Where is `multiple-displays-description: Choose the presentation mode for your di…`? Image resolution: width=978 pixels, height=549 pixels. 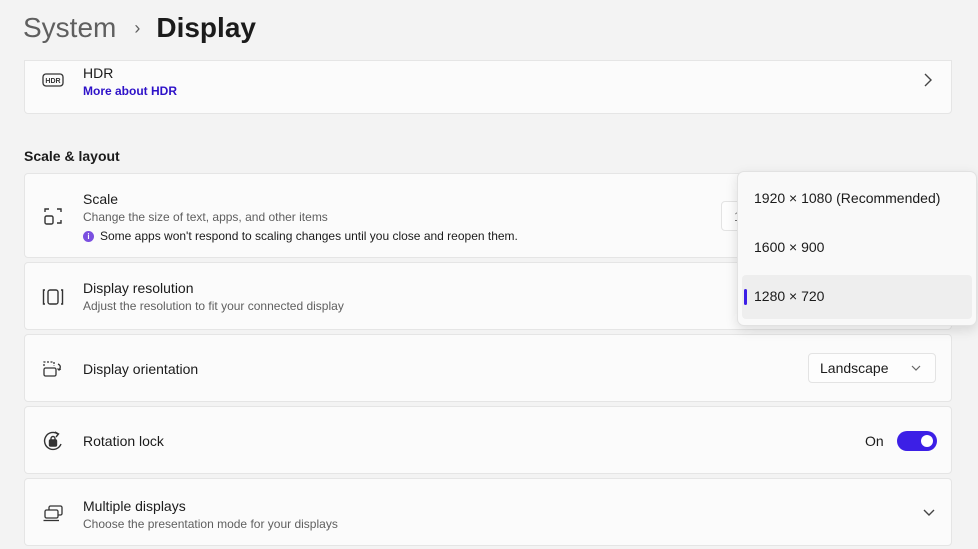 multiple-displays-description: Choose the presentation mode for your di… is located at coordinates (210, 524).